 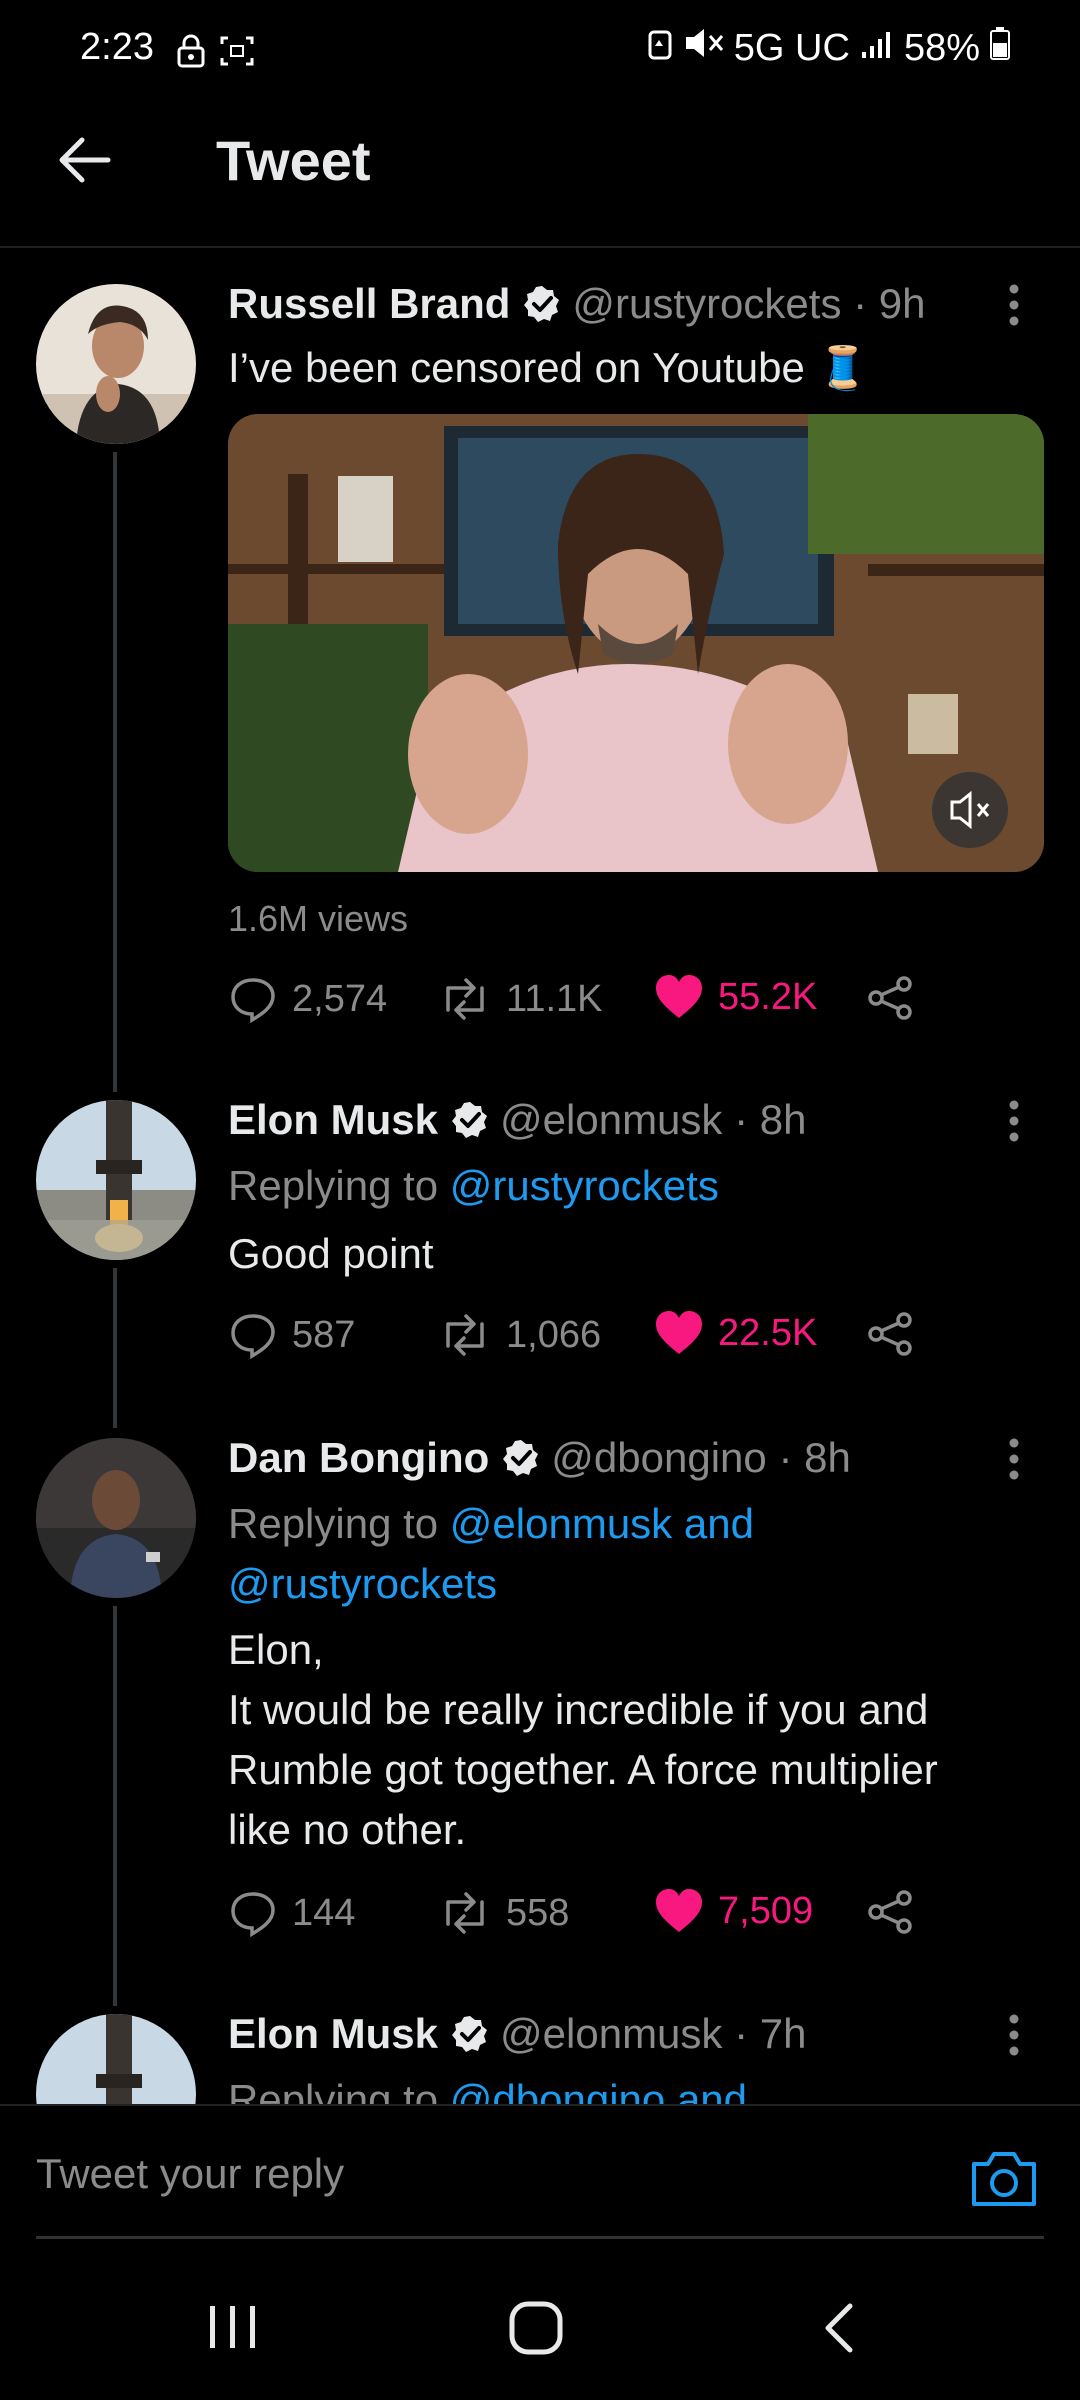 I want to click on header-divider, so click(x=540, y=247).